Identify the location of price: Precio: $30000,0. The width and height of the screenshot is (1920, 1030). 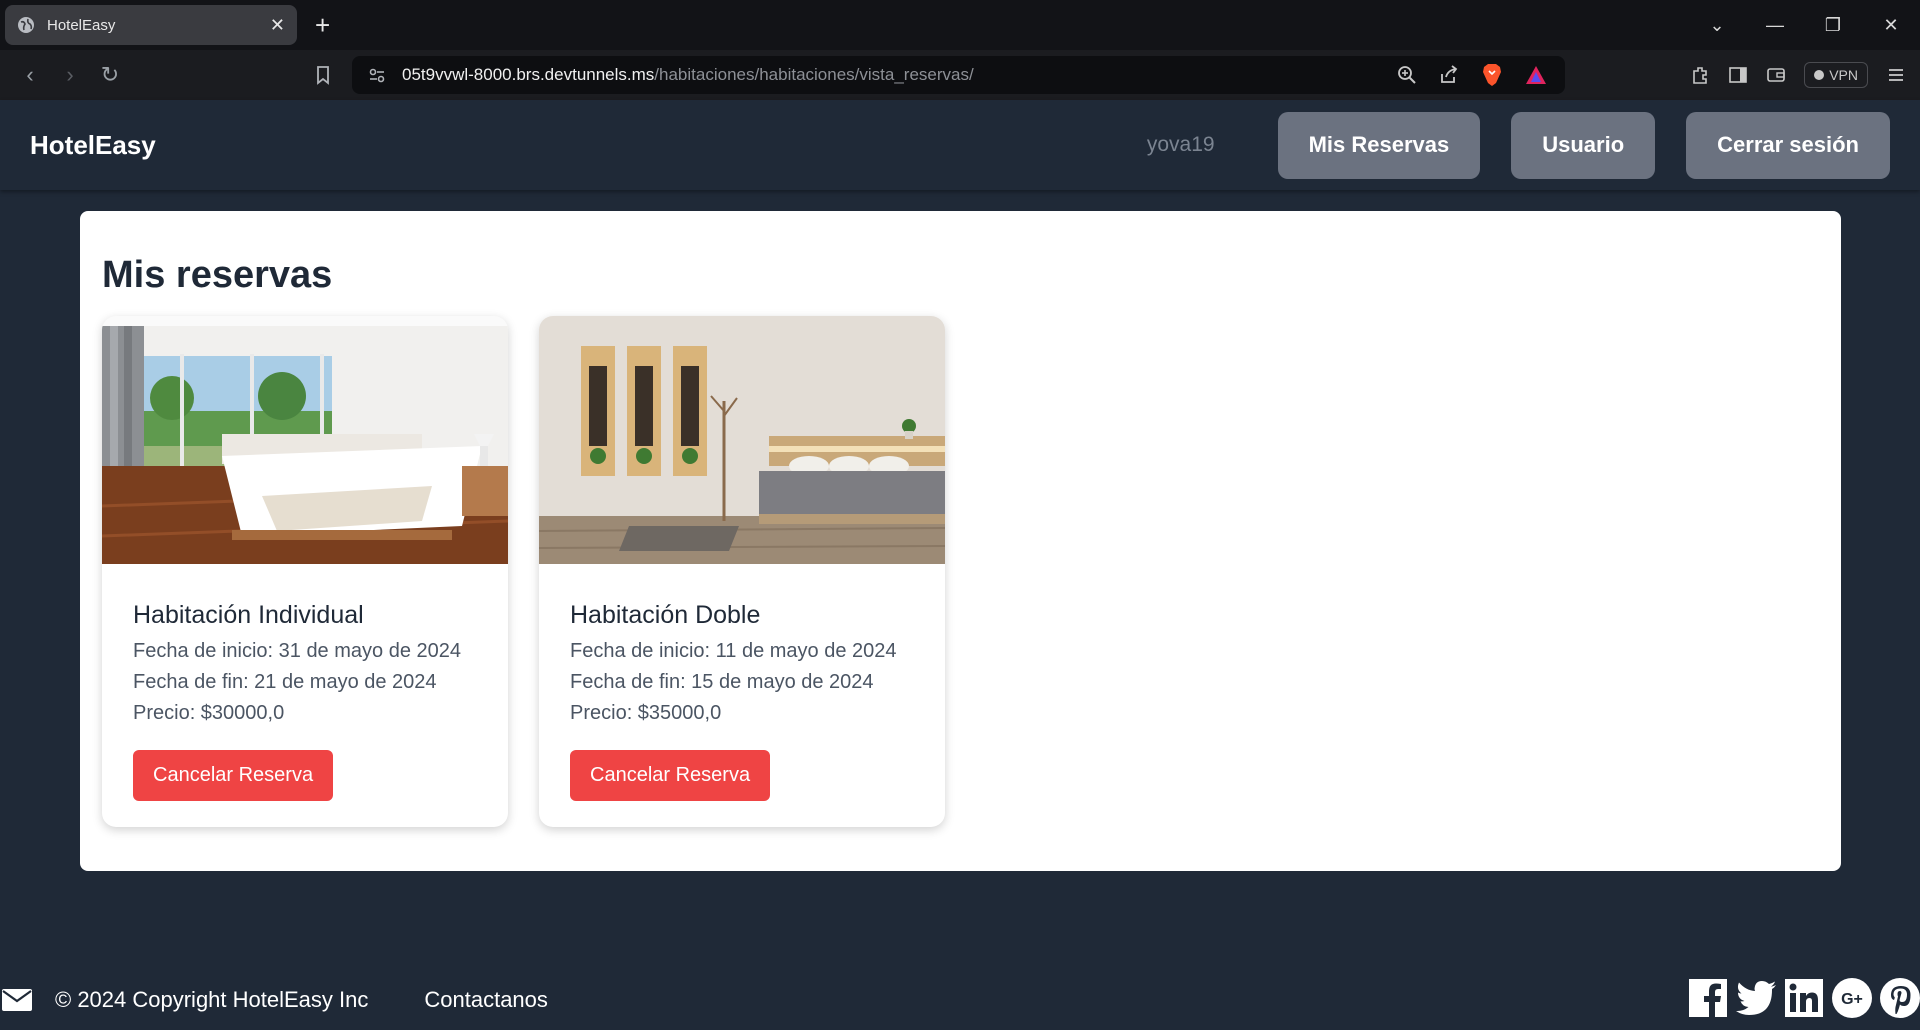
(209, 713).